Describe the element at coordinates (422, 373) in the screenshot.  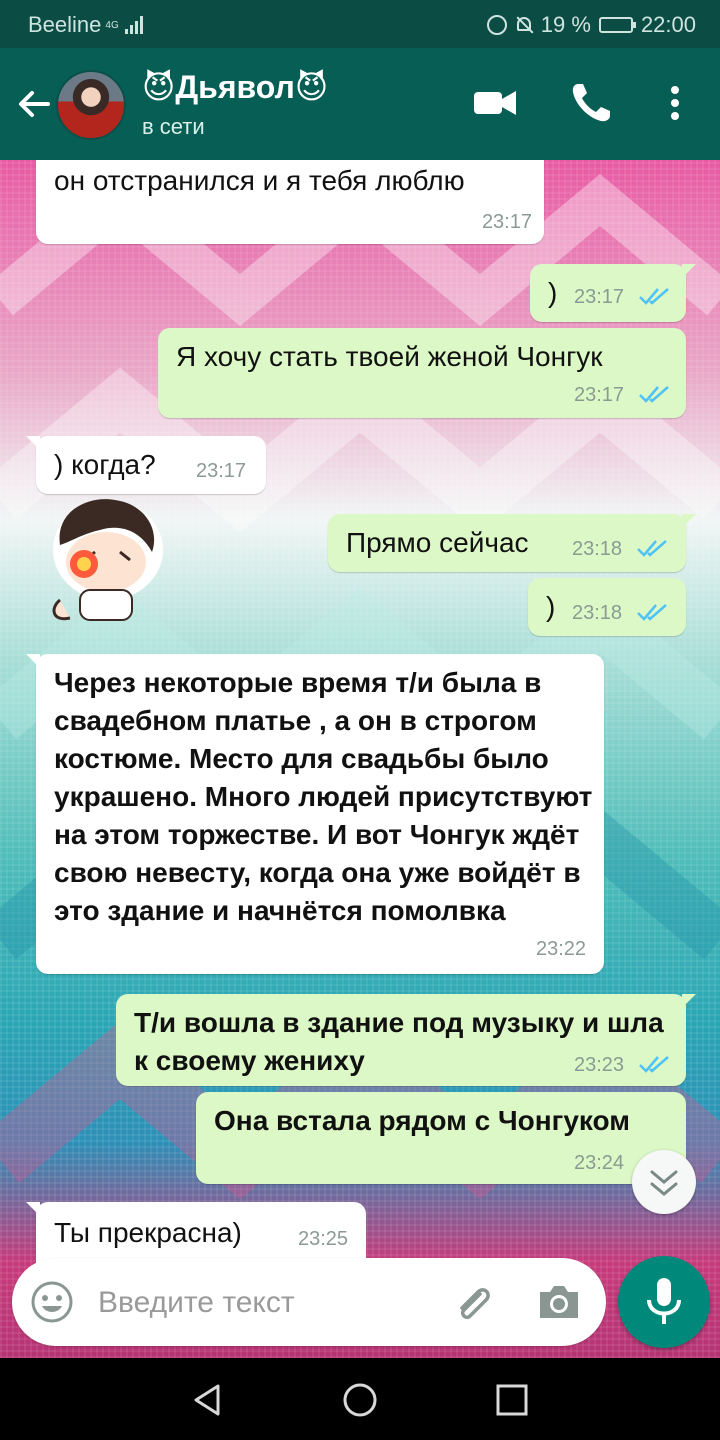
I see `message-outgoing: Я хочу стать твоей женой Чонгук 23:17` at that location.